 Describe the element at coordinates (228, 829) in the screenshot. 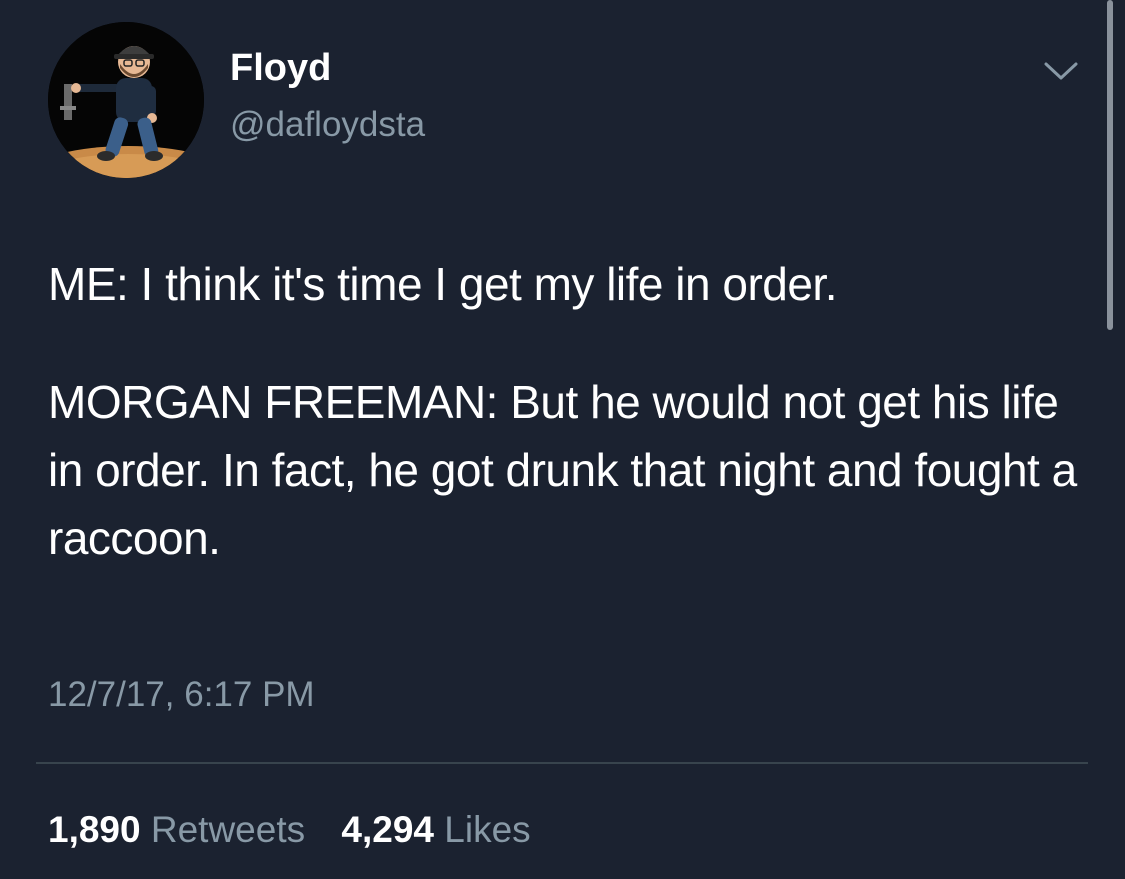

I see `retweets-label: Retweets` at that location.